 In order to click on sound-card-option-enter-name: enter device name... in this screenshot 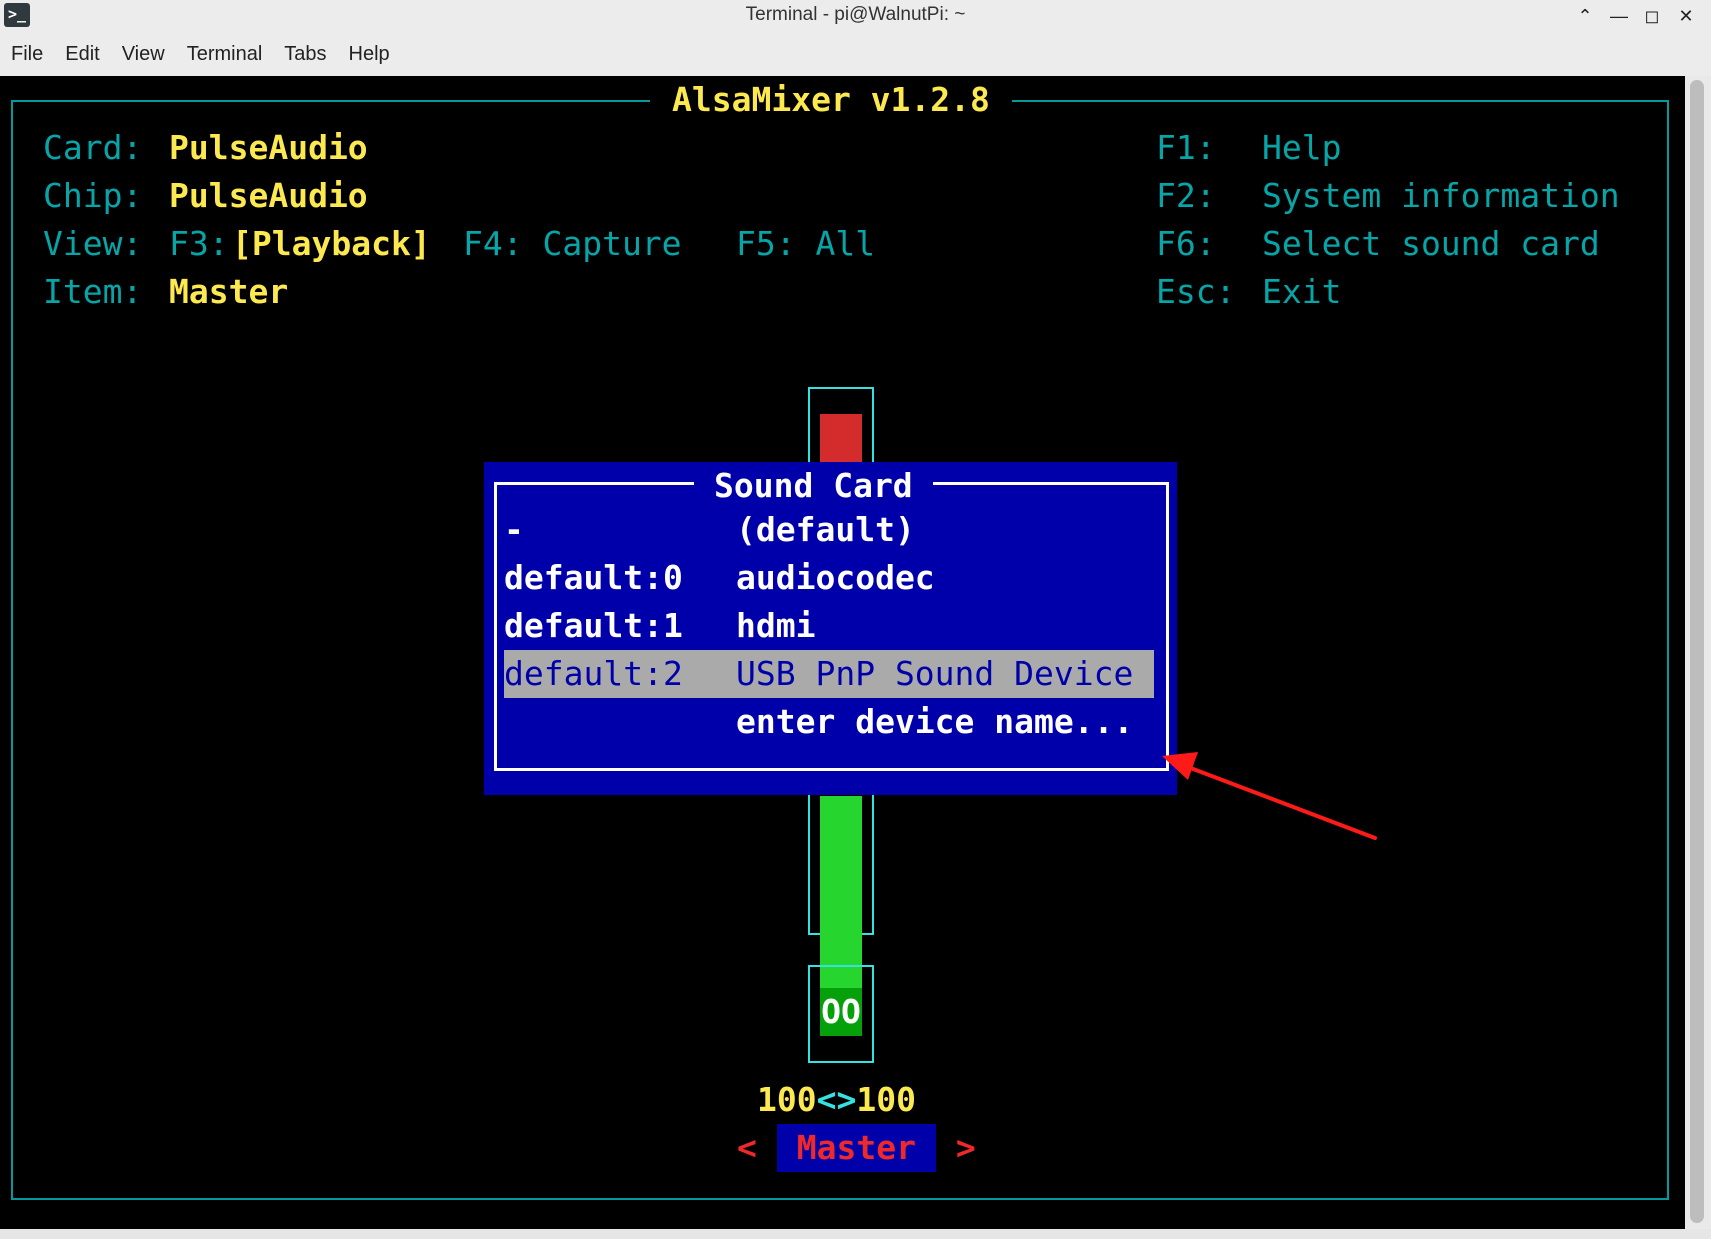, I will do `click(829, 722)`.